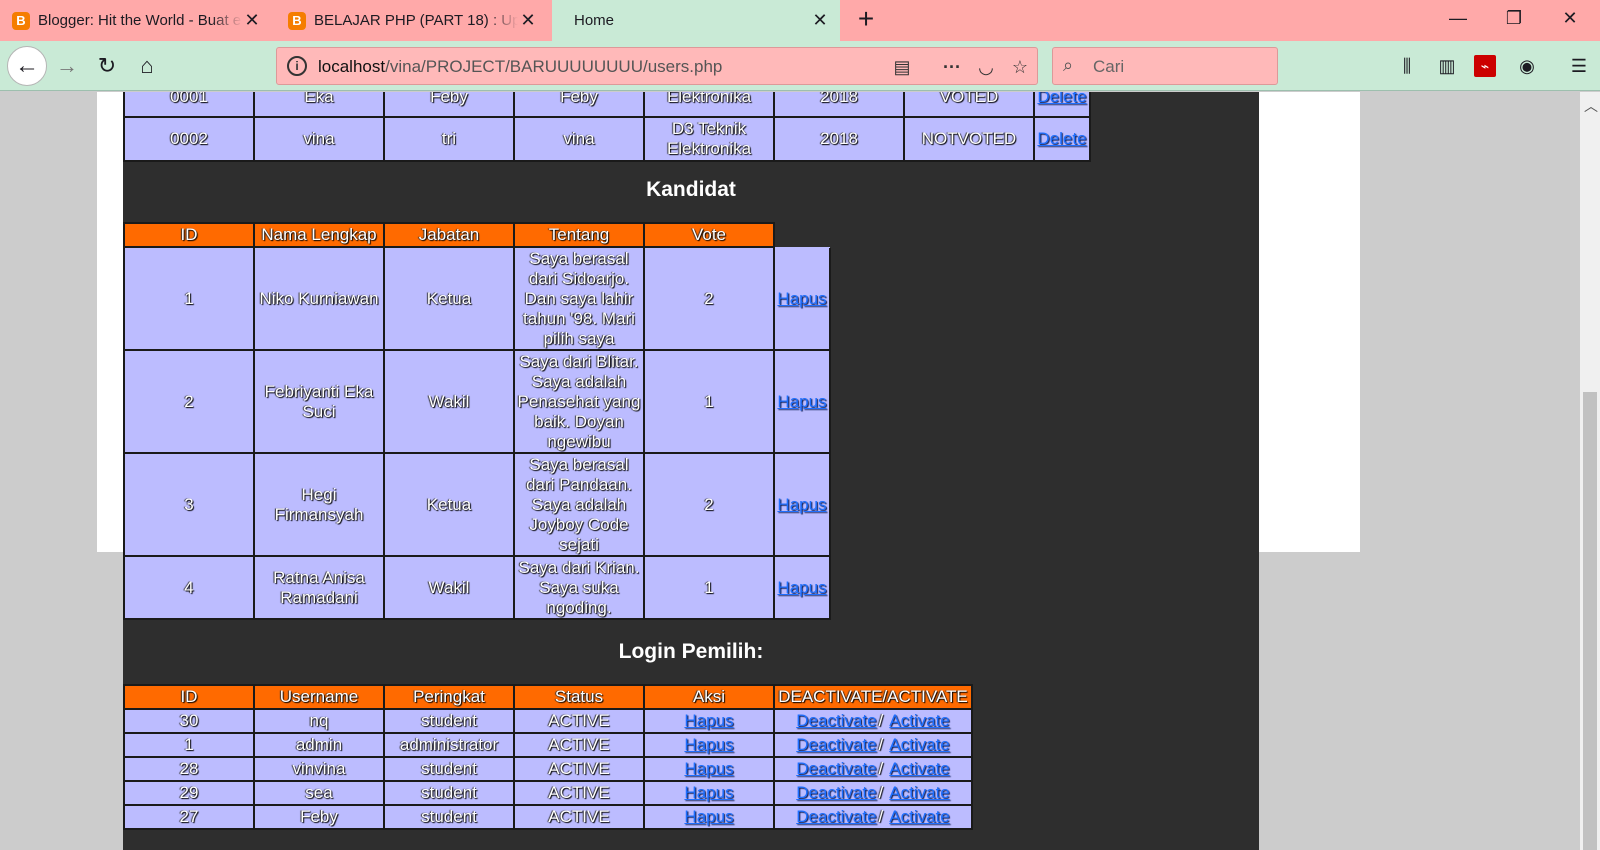 This screenshot has height=850, width=1600. I want to click on home-icon: ⌂, so click(147, 66).